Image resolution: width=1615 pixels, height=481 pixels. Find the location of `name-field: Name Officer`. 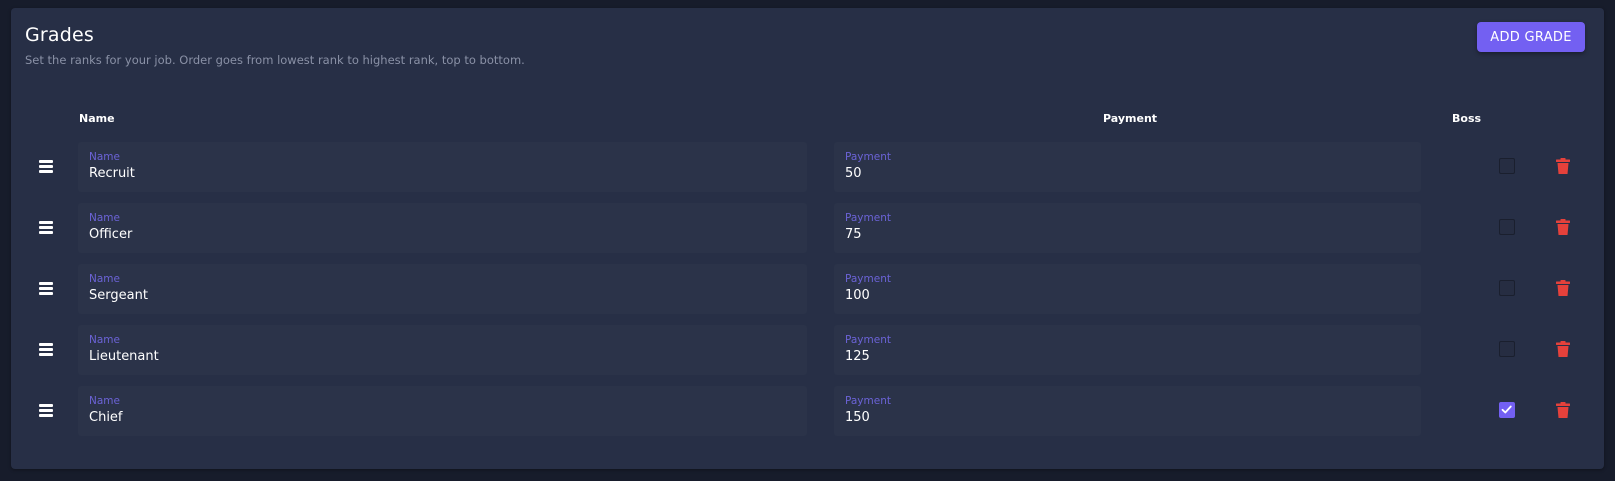

name-field: Name Officer is located at coordinates (442, 228).